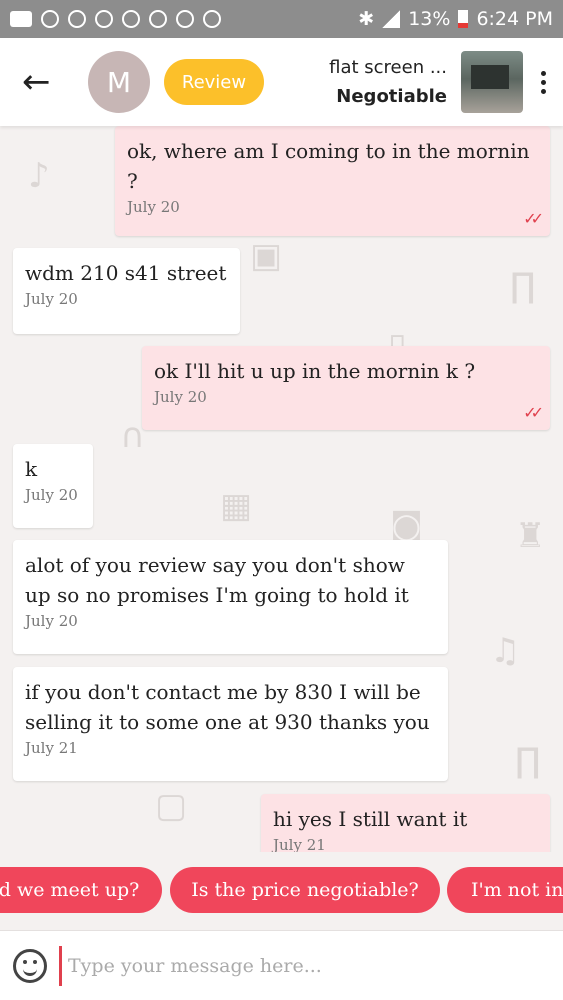 The image size is (563, 1000). Describe the element at coordinates (463, 19) in the screenshot. I see `battery-icon` at that location.